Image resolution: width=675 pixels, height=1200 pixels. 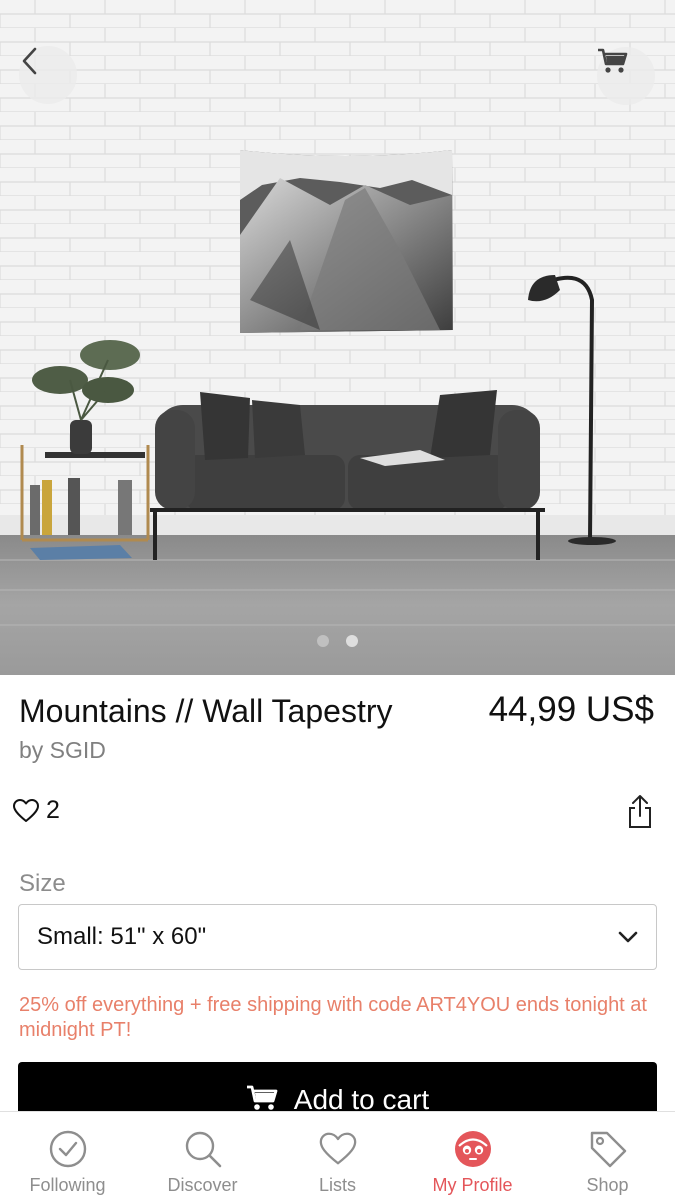 I want to click on gallery-page-indicator, so click(x=337, y=641).